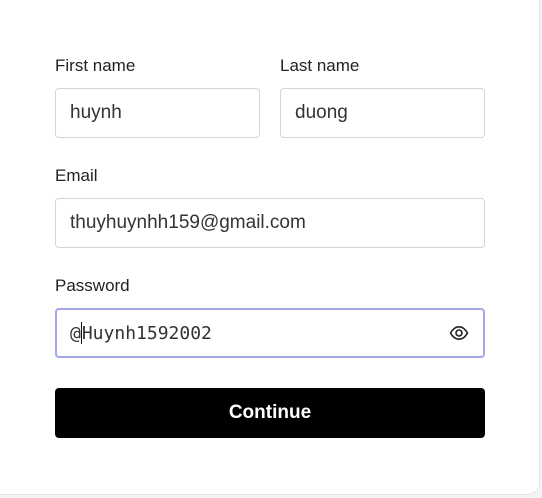 Image resolution: width=542 pixels, height=498 pixels. Describe the element at coordinates (92, 285) in the screenshot. I see `password-label: Password` at that location.